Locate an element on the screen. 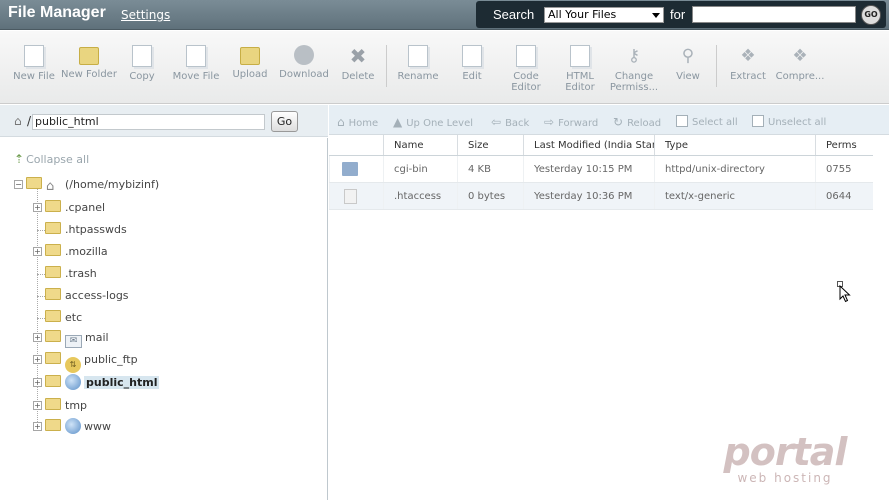 This screenshot has width=889, height=500. unselect-all-button: Unselect all is located at coordinates (789, 121).